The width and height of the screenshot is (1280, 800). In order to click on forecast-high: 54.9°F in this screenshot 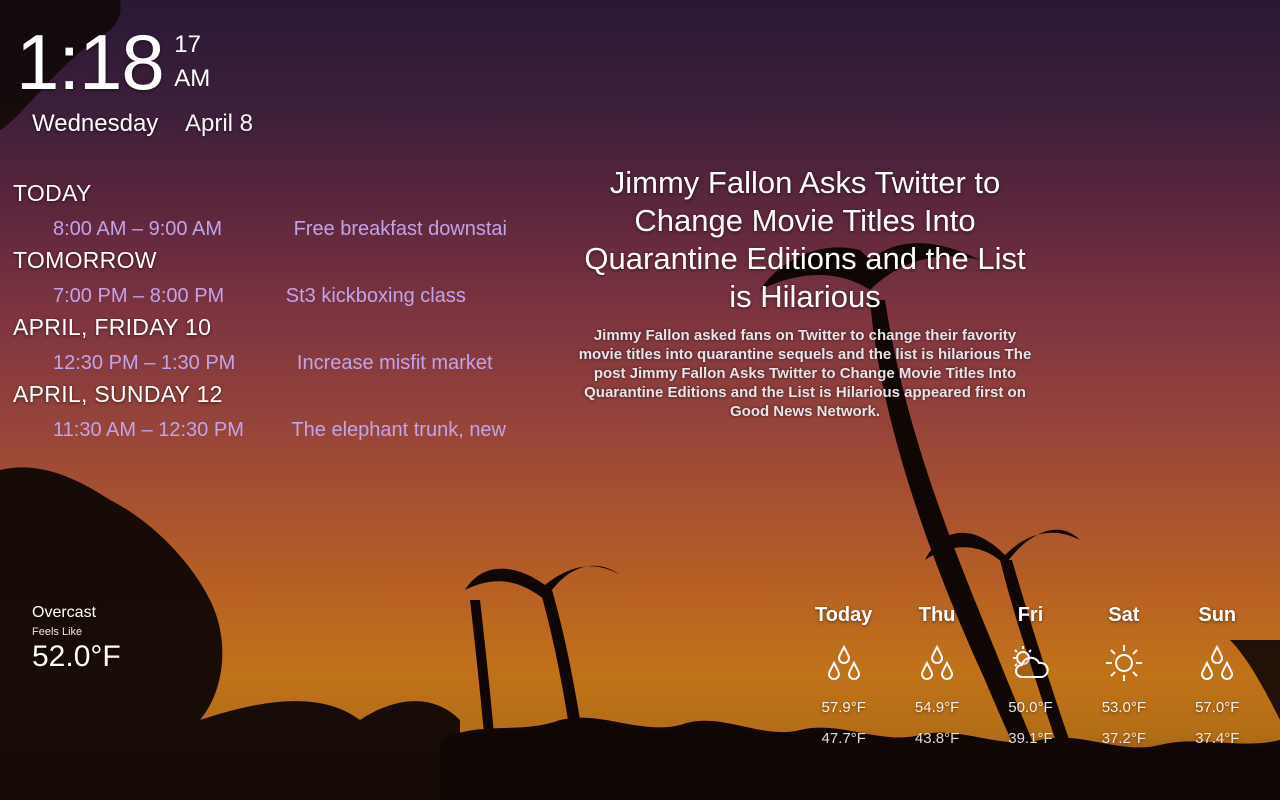, I will do `click(937, 707)`.